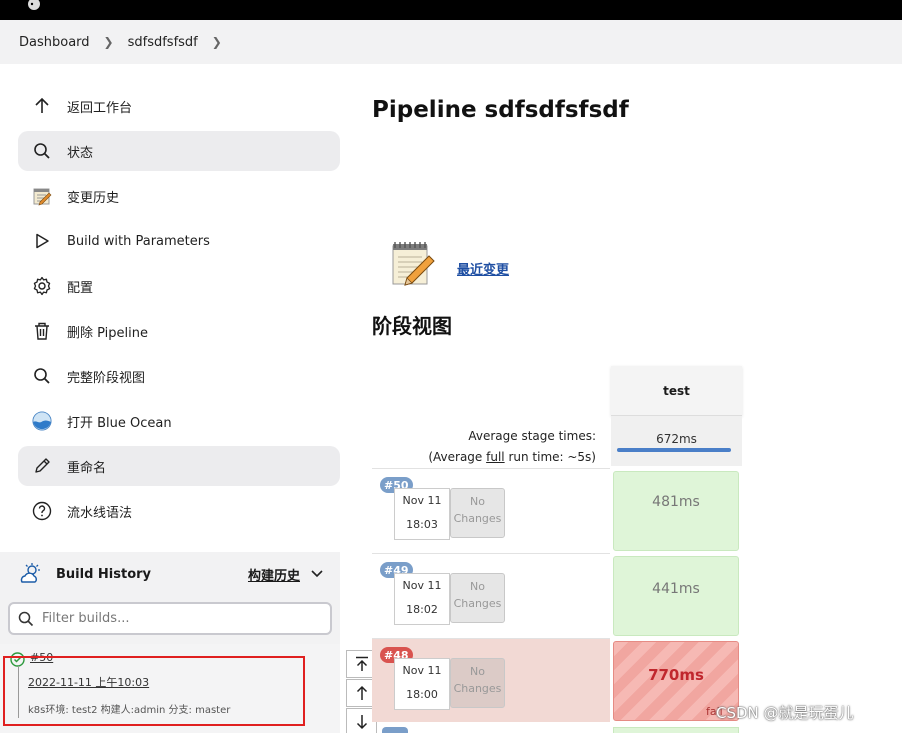 The width and height of the screenshot is (902, 733). I want to click on page-title: Pipeline sdfsdfsfsdf, so click(500, 110).